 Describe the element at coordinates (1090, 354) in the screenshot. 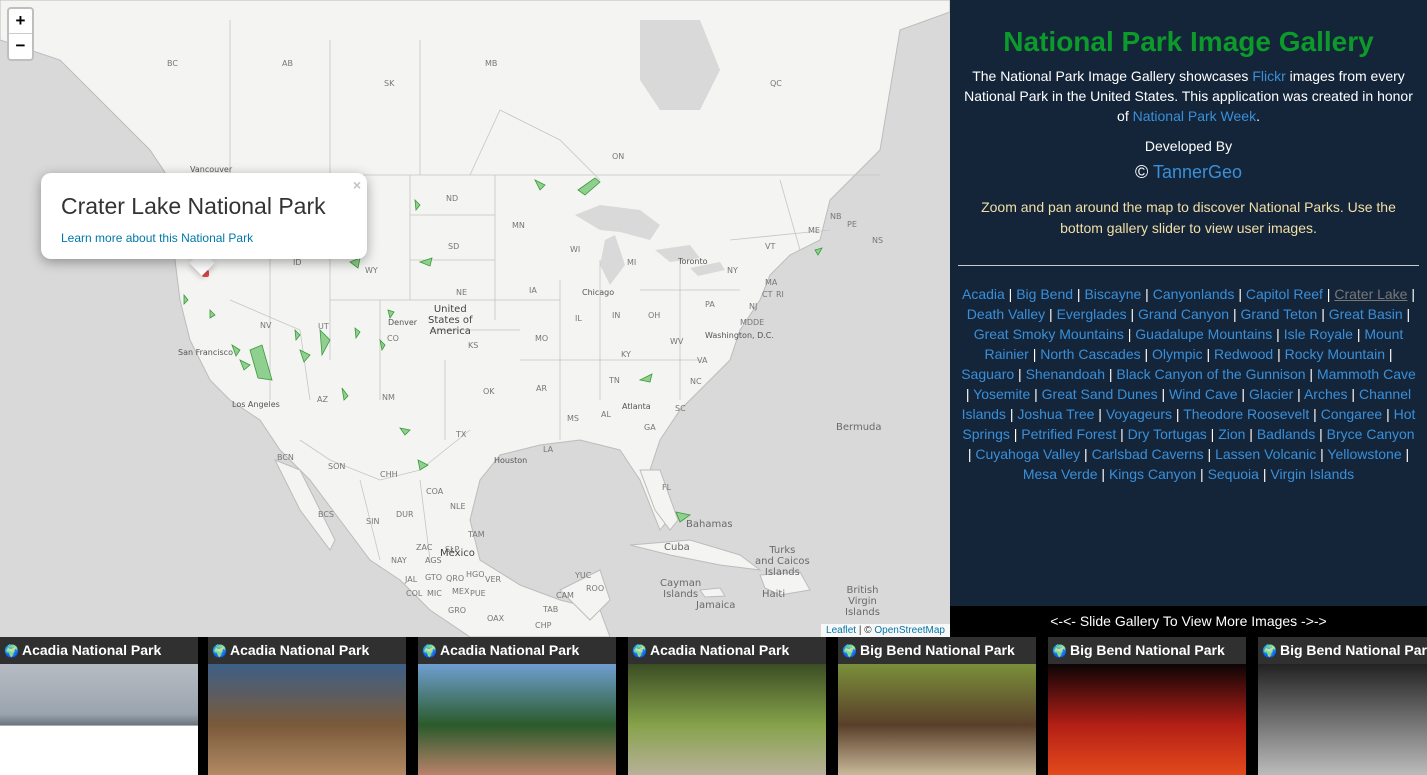

I see `park-link: North Cascades` at that location.